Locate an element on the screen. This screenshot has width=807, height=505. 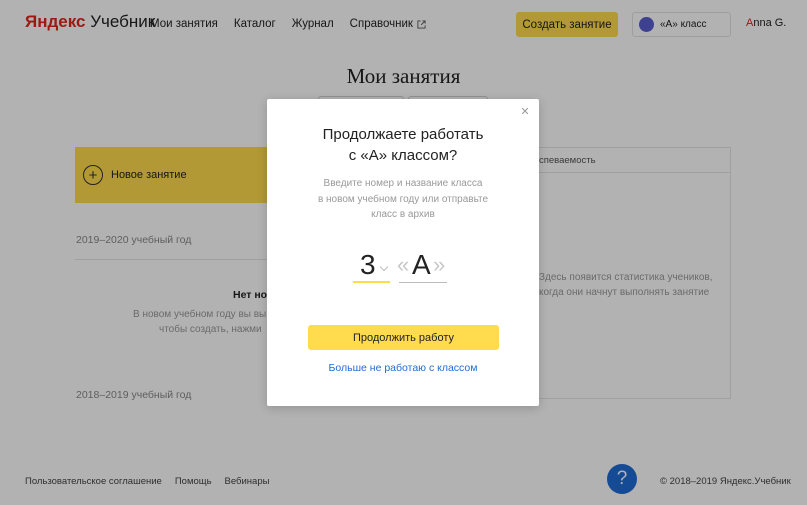
quote-open: « is located at coordinates (403, 264).